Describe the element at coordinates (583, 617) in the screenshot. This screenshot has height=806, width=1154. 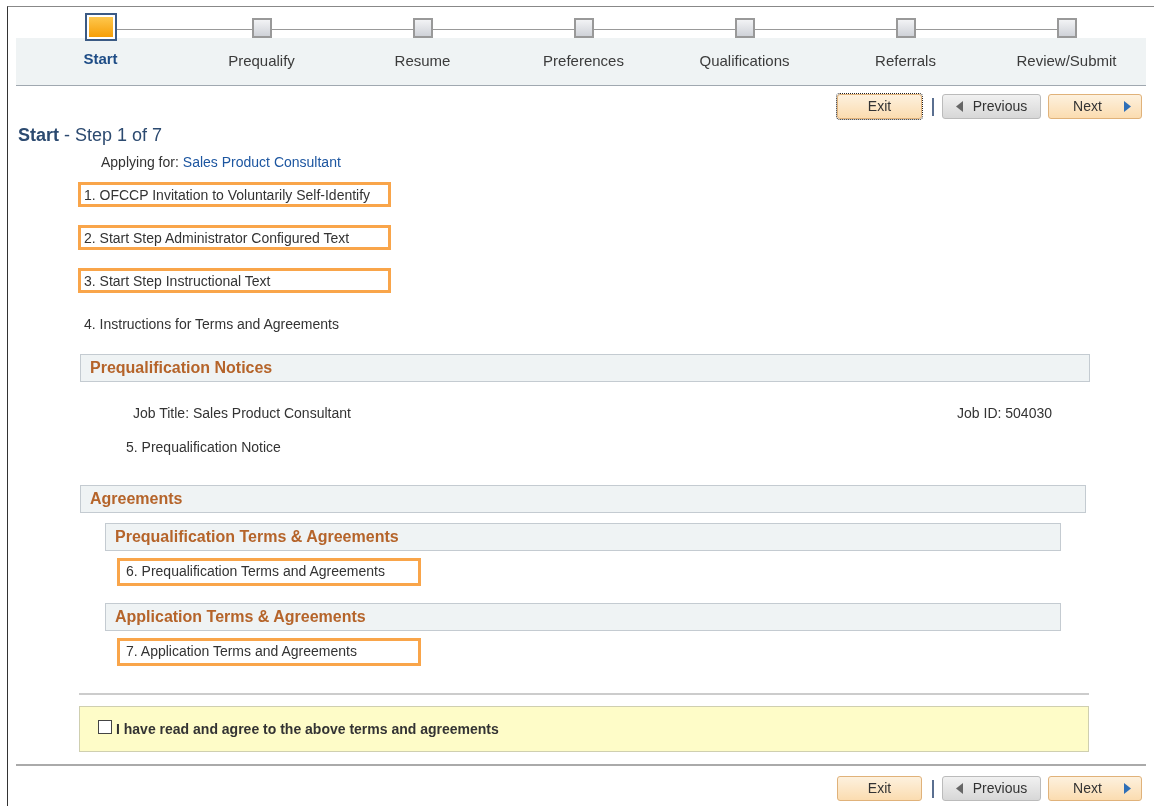
I see `subsection-header: Application Terms & Agreements` at that location.